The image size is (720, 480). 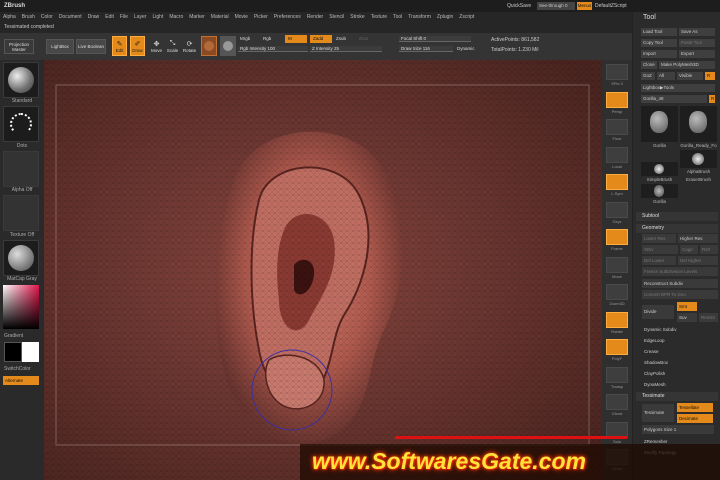 What do you see at coordinates (659, 43) in the screenshot?
I see `copy-tool-button: Copy Tool` at bounding box center [659, 43].